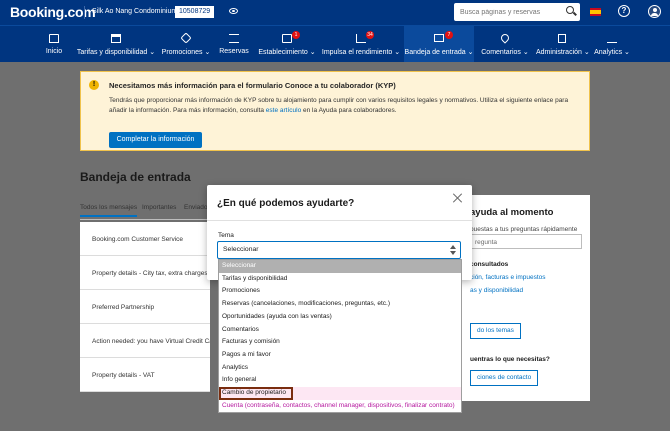 This screenshot has width=670, height=431. Describe the element at coordinates (340, 342) in the screenshot. I see `topic-option: Facturas y comisión` at that location.